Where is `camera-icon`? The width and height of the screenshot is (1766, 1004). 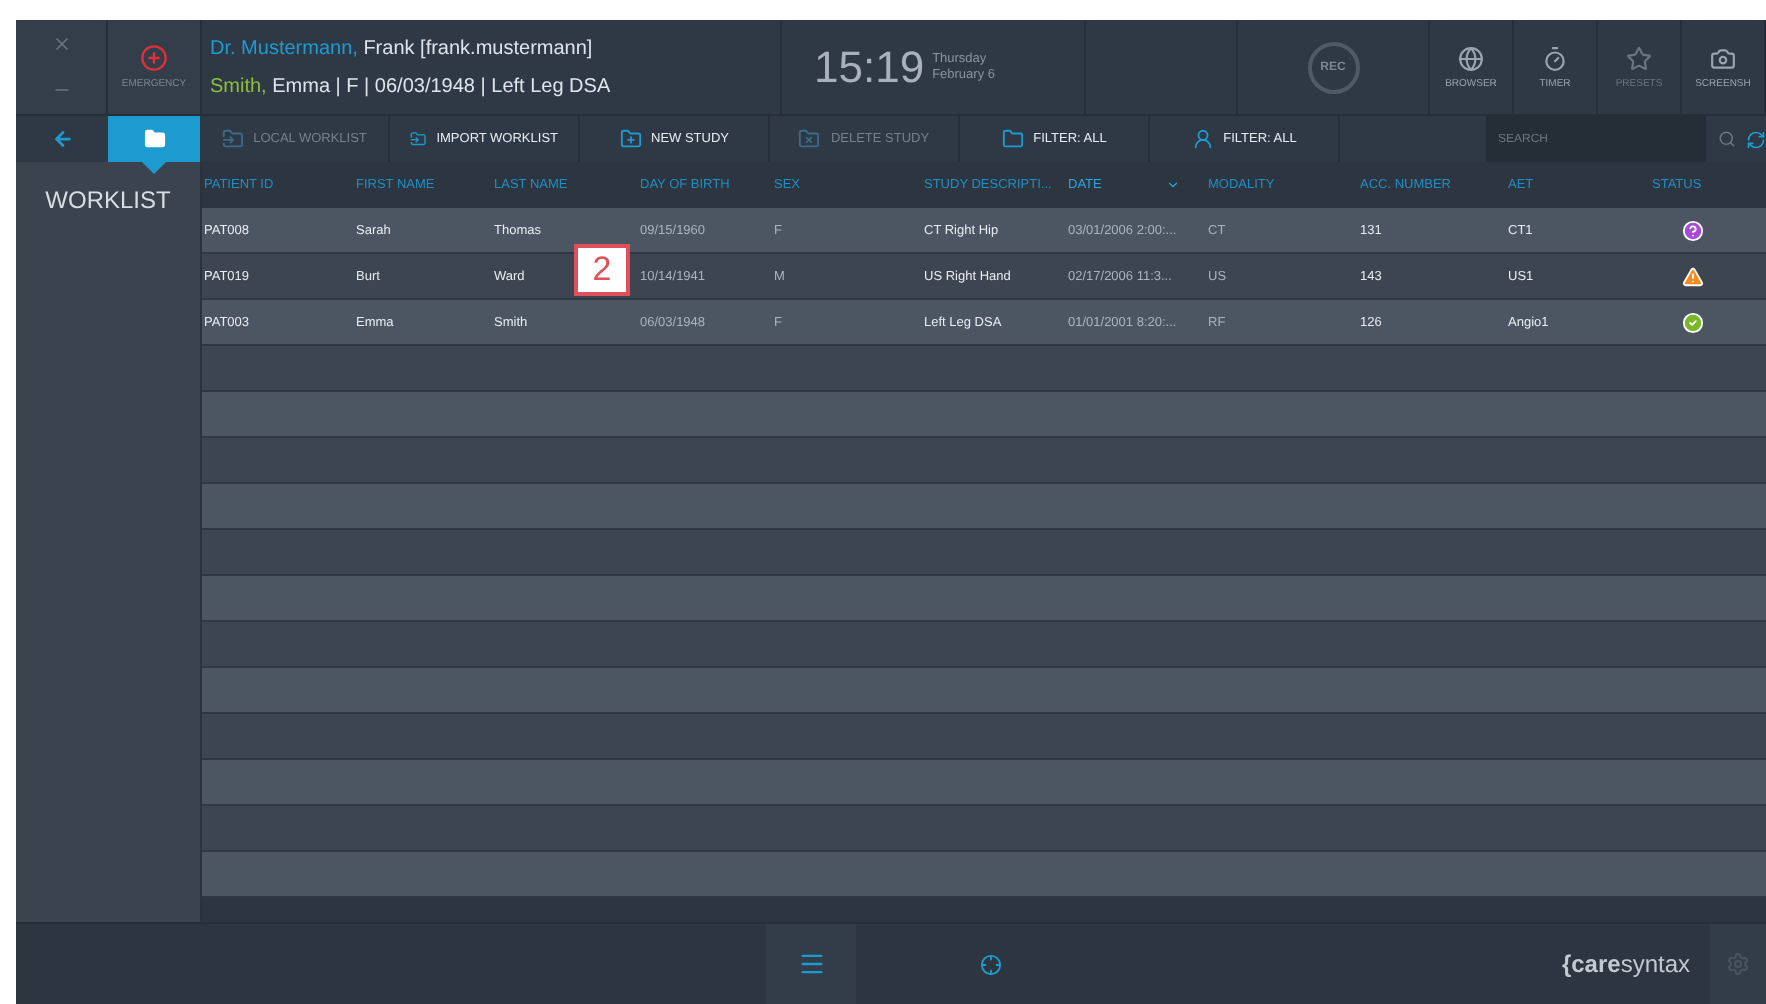
camera-icon is located at coordinates (1723, 58).